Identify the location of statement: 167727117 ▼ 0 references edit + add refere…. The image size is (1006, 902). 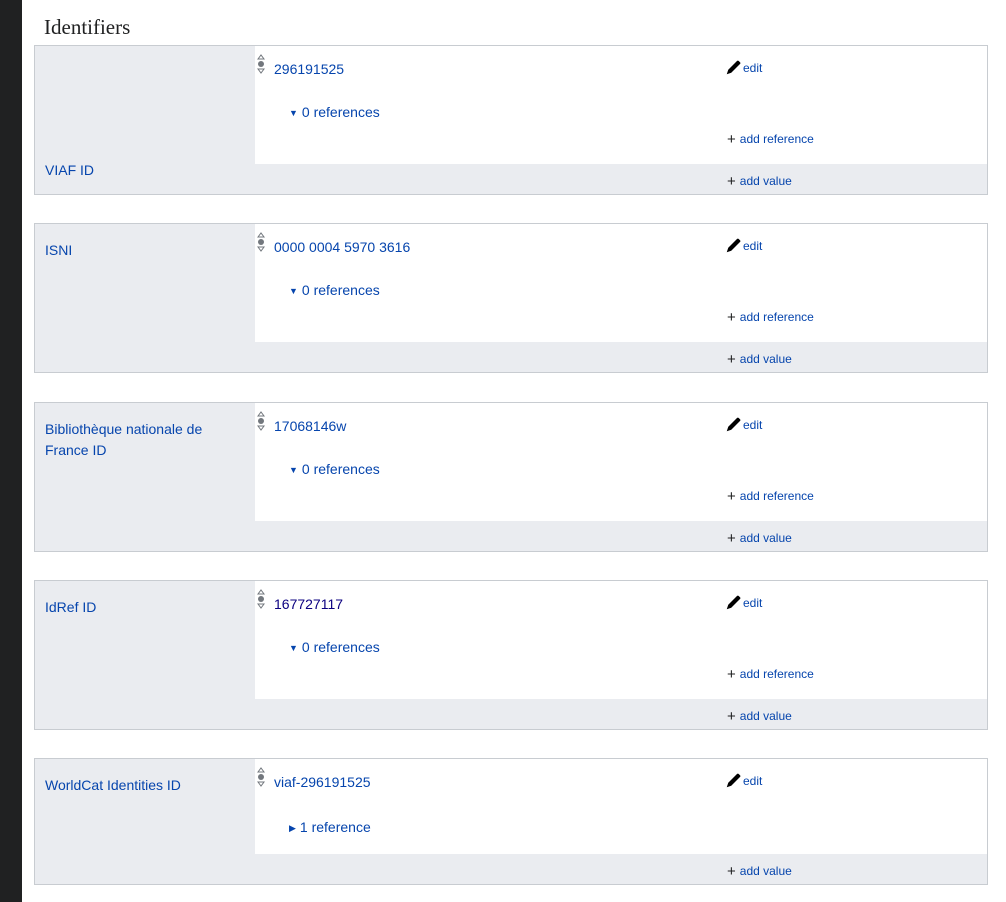
(621, 640).